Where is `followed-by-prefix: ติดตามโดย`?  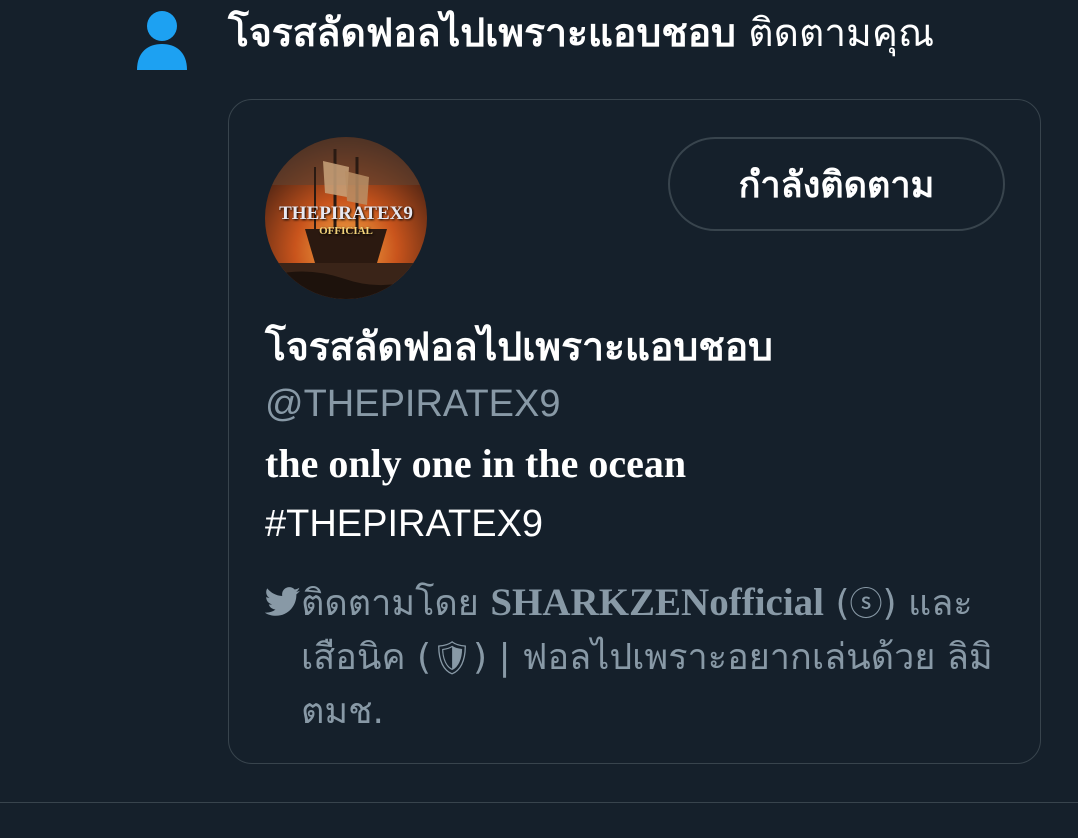 followed-by-prefix: ติดตามโดย is located at coordinates (390, 603).